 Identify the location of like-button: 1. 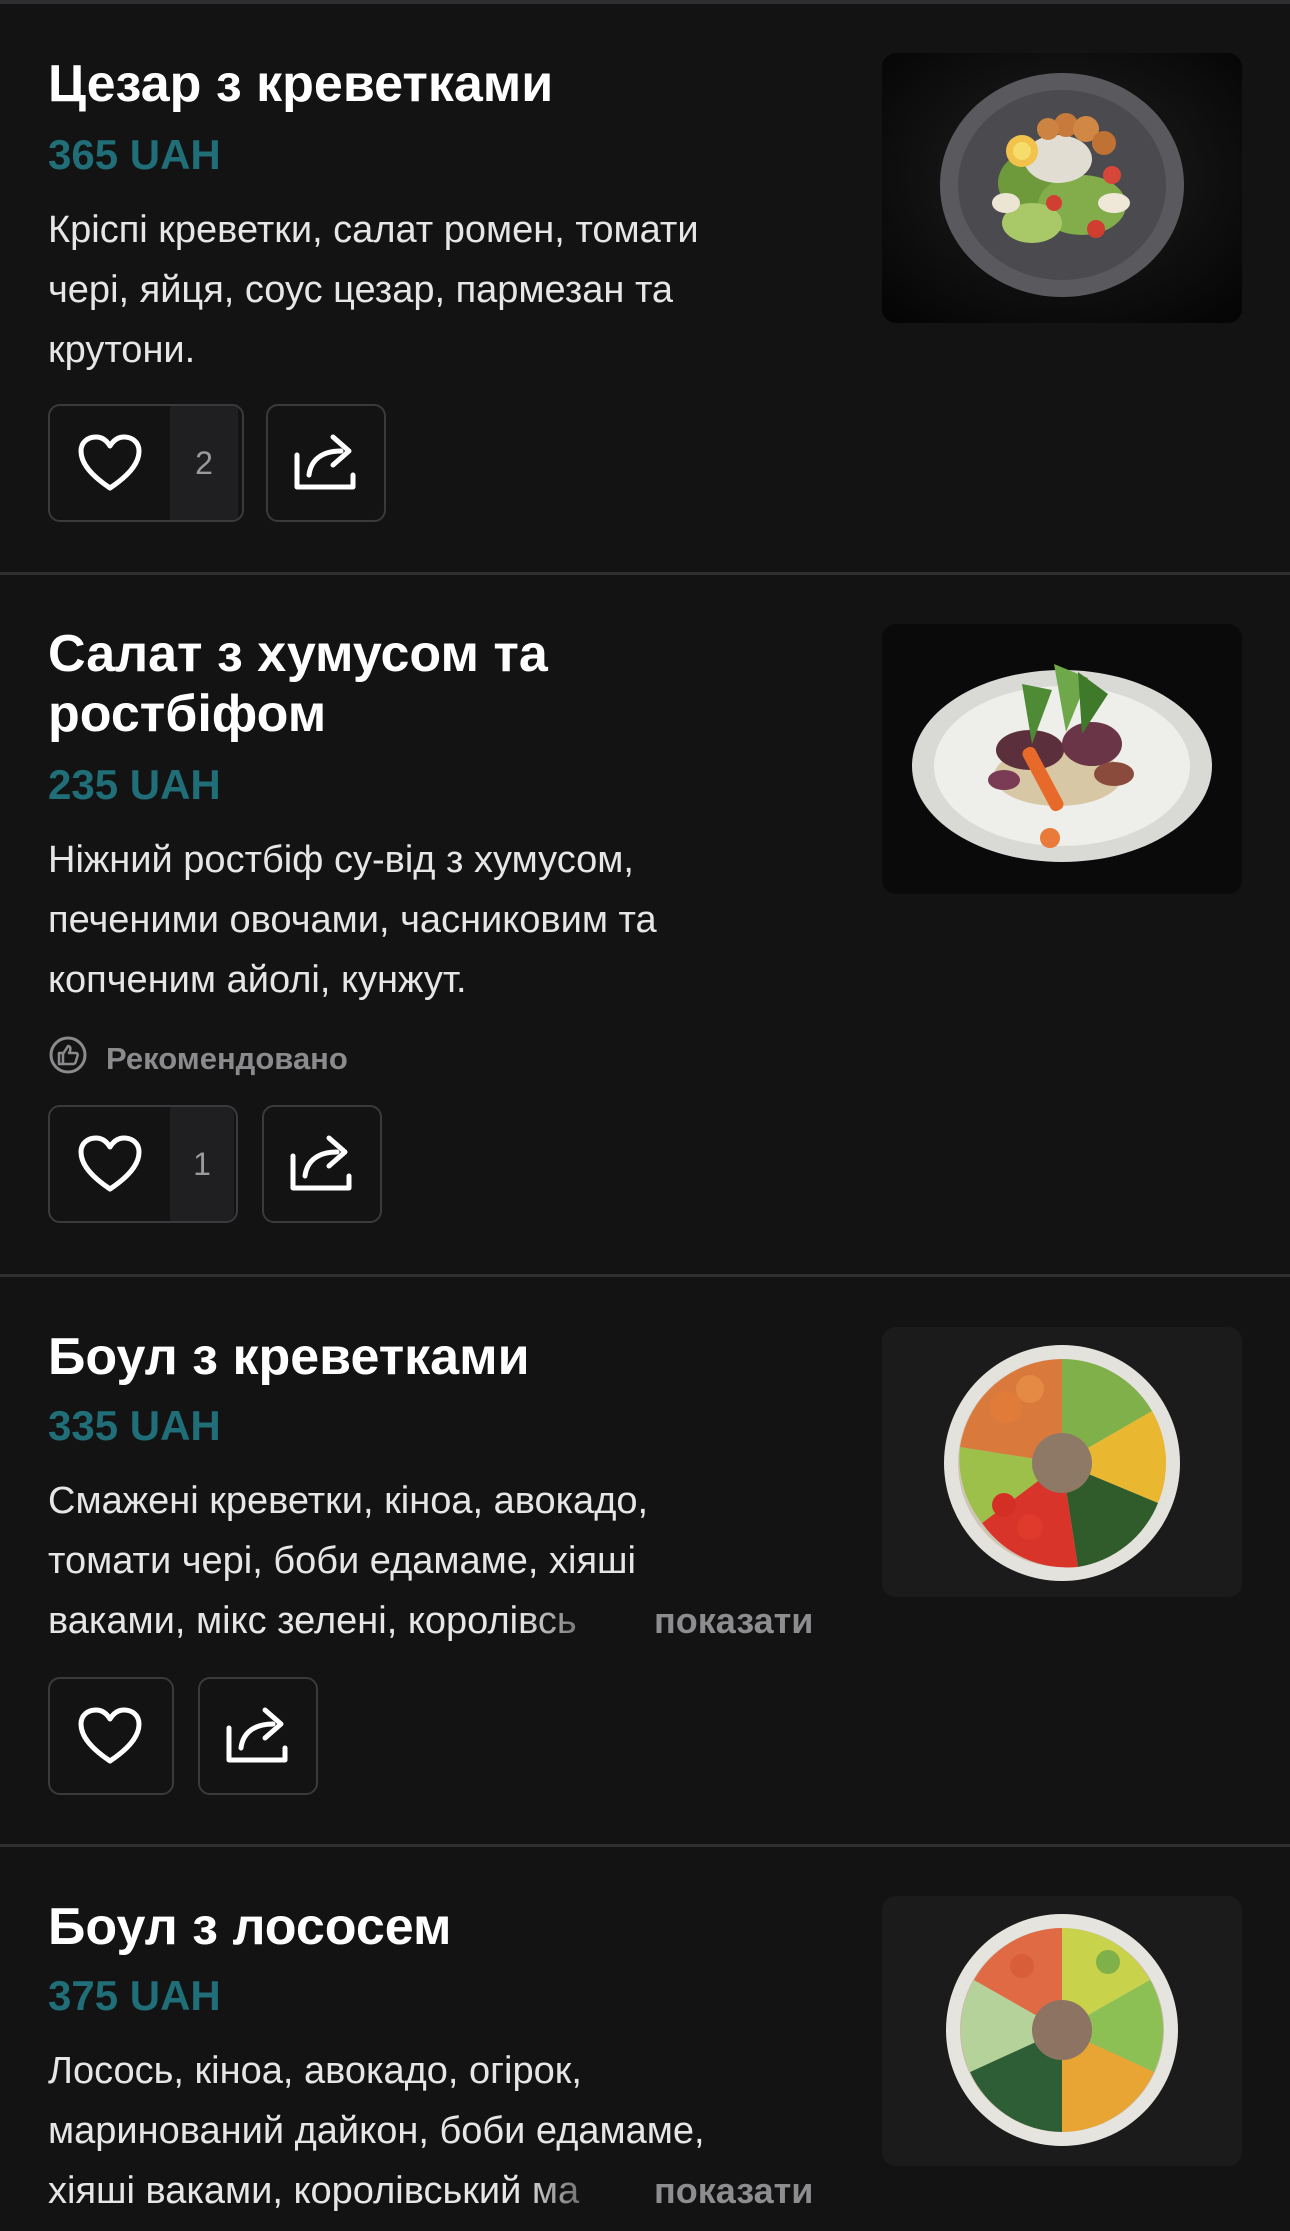
(143, 1164).